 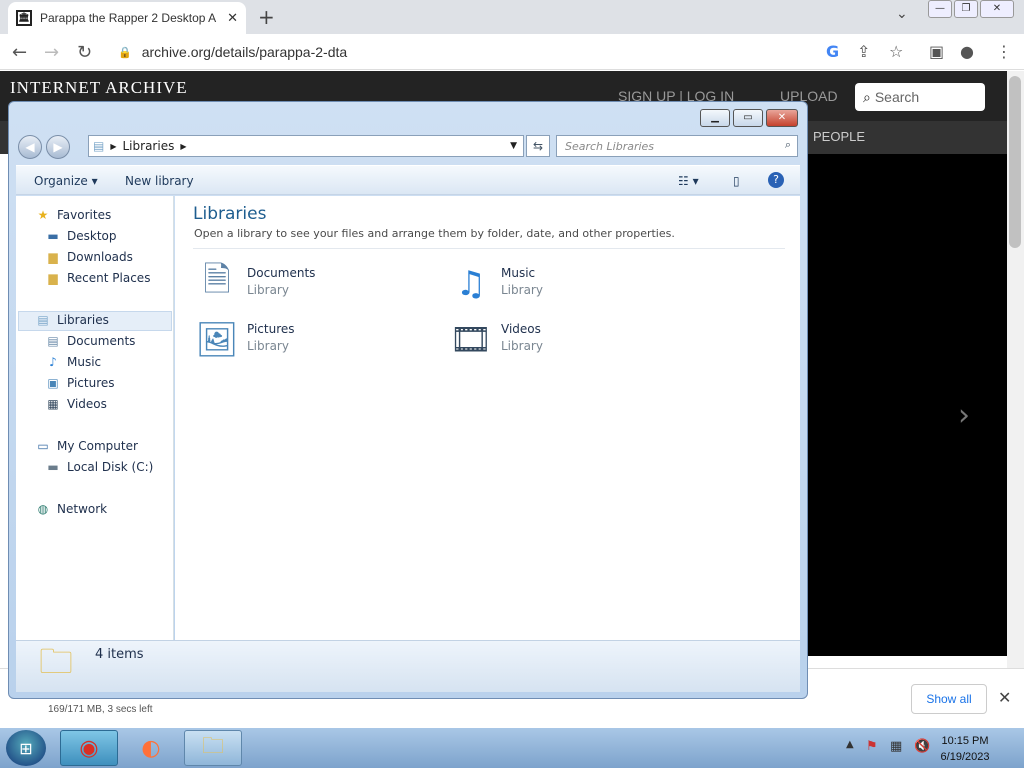 I want to click on tab-search-chevron-icon: ⌄, so click(x=902, y=14).